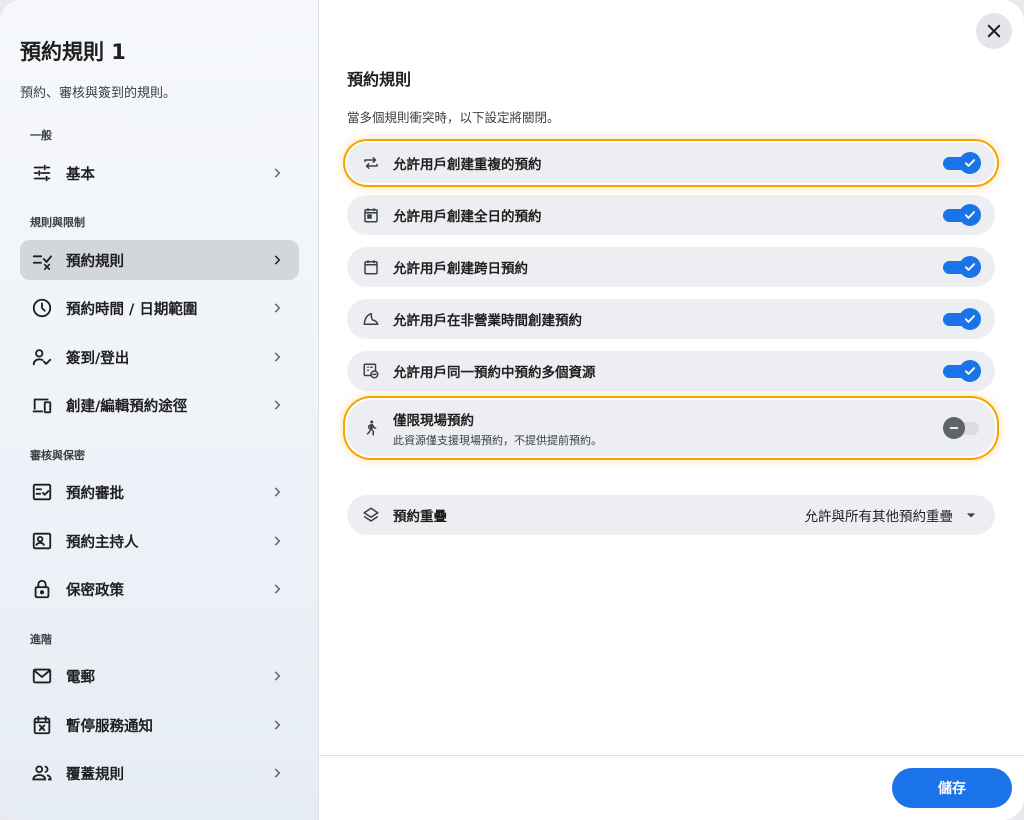 The height and width of the screenshot is (820, 1024). I want to click on person-check-icon, so click(42, 357).